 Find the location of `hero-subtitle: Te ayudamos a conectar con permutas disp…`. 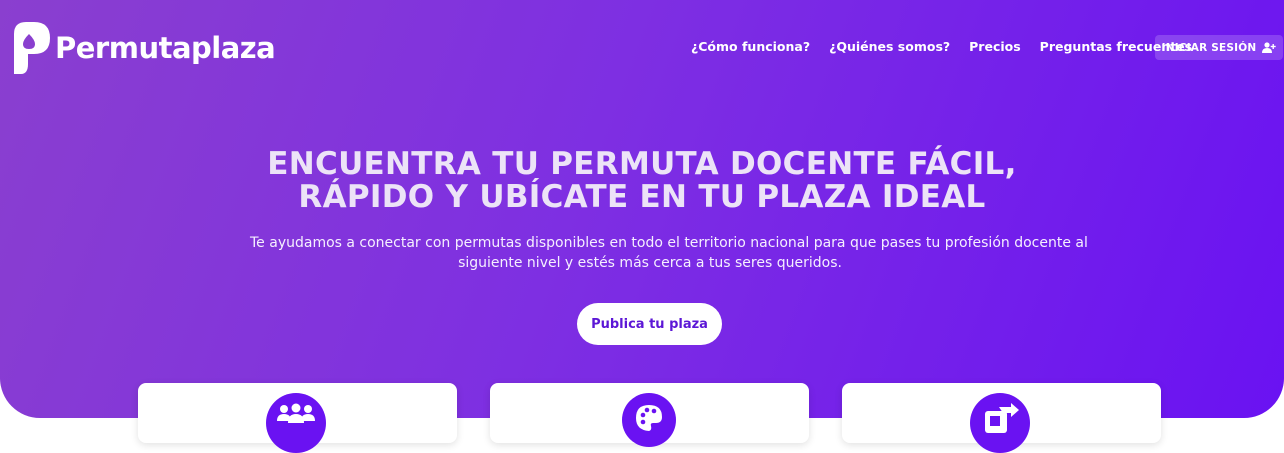

hero-subtitle: Te ayudamos a conectar con permutas disp… is located at coordinates (669, 253).